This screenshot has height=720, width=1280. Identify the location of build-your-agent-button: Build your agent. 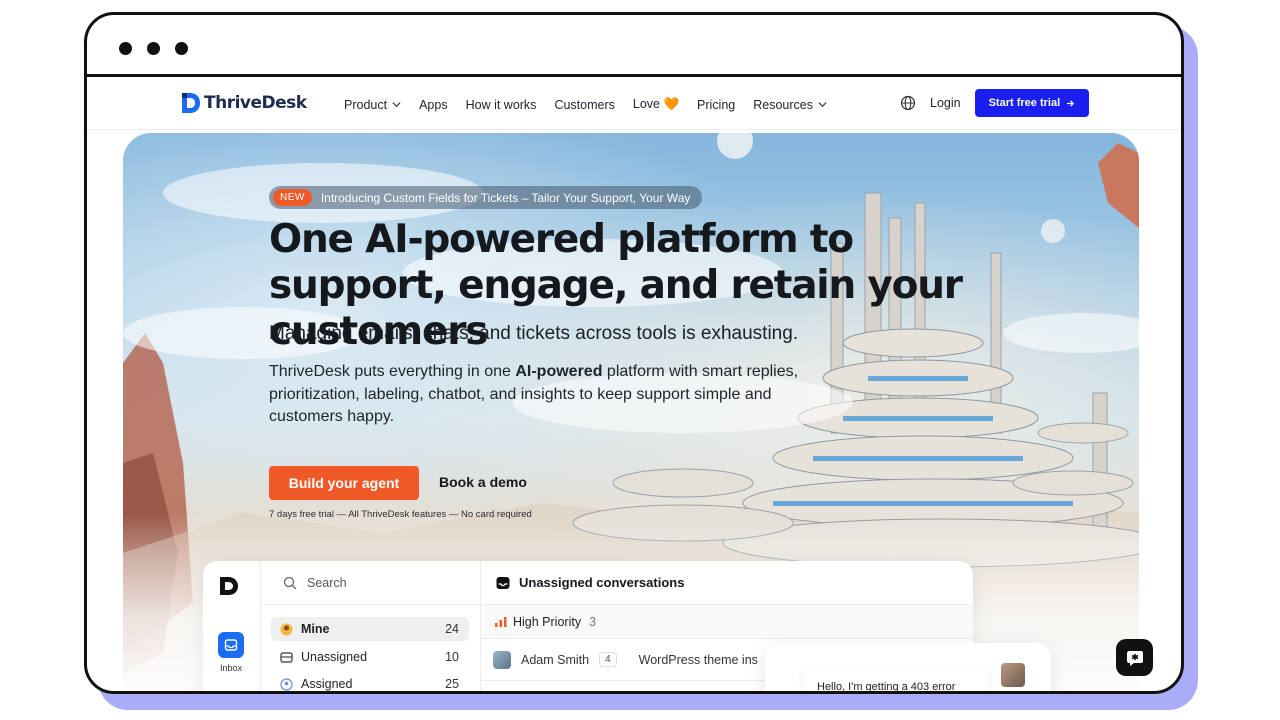
(344, 483).